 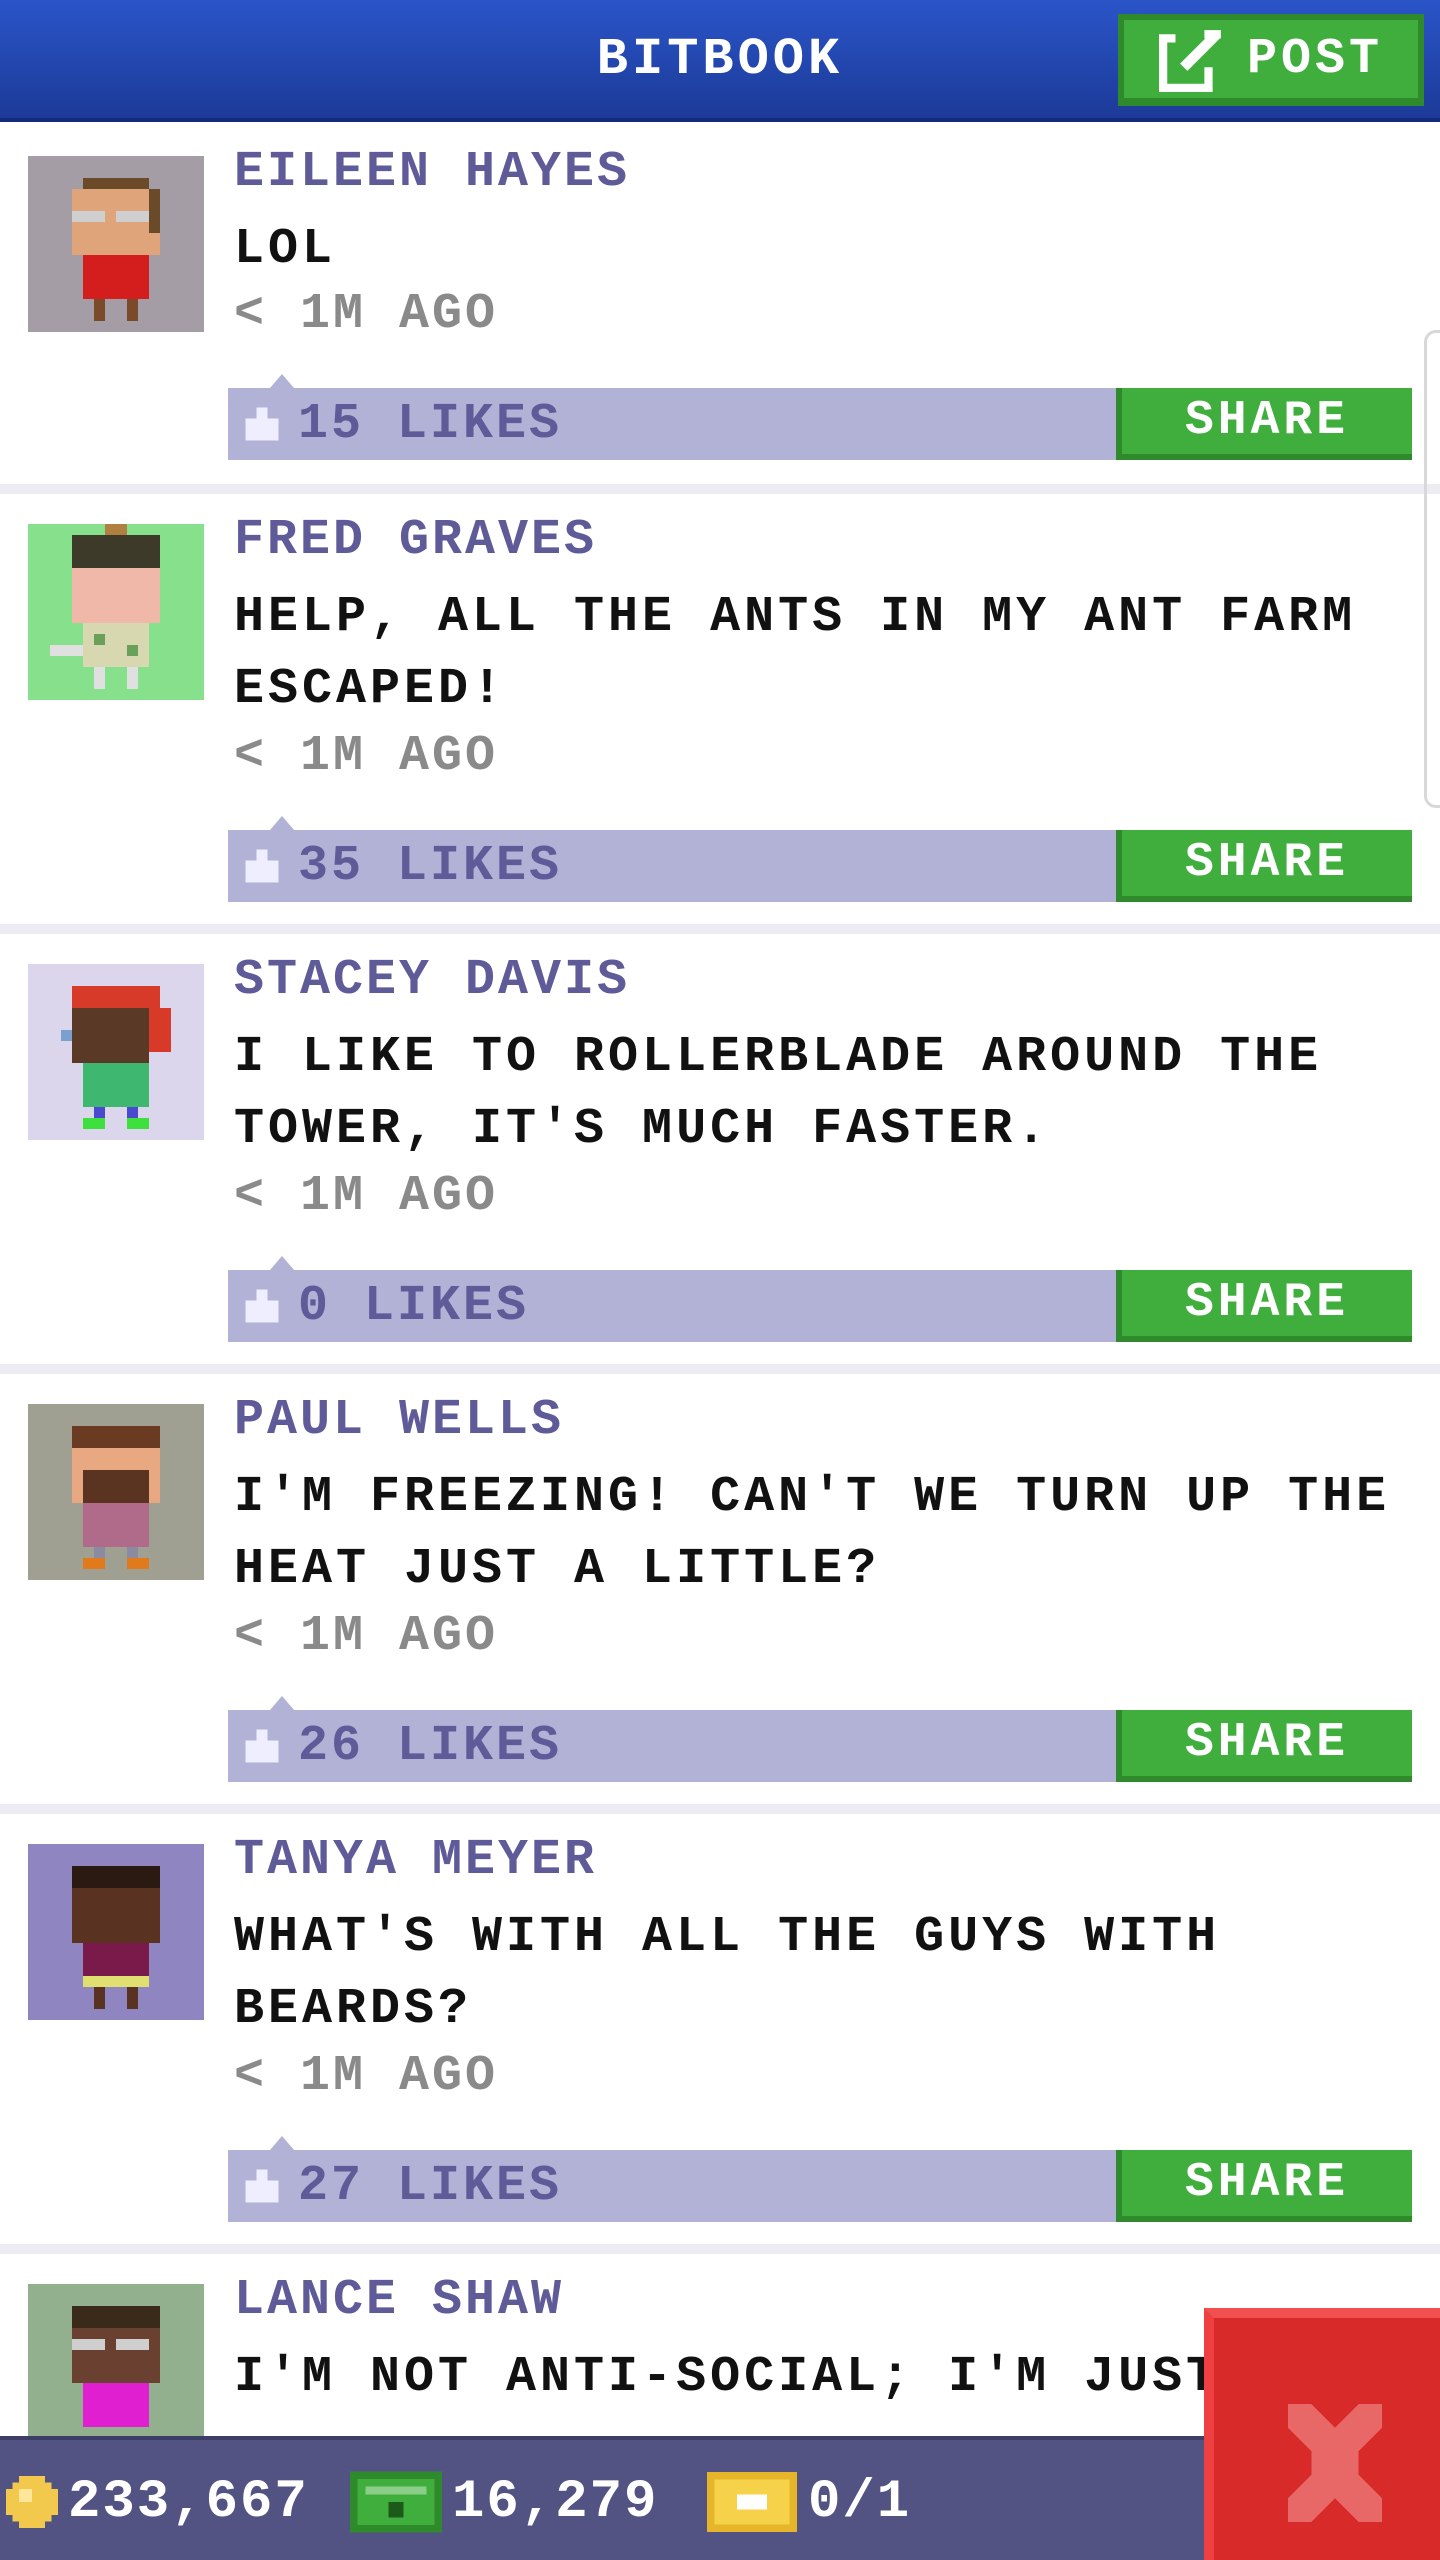 I want to click on likes-bar: 0 LIKES SHARE, so click(x=820, y=1299).